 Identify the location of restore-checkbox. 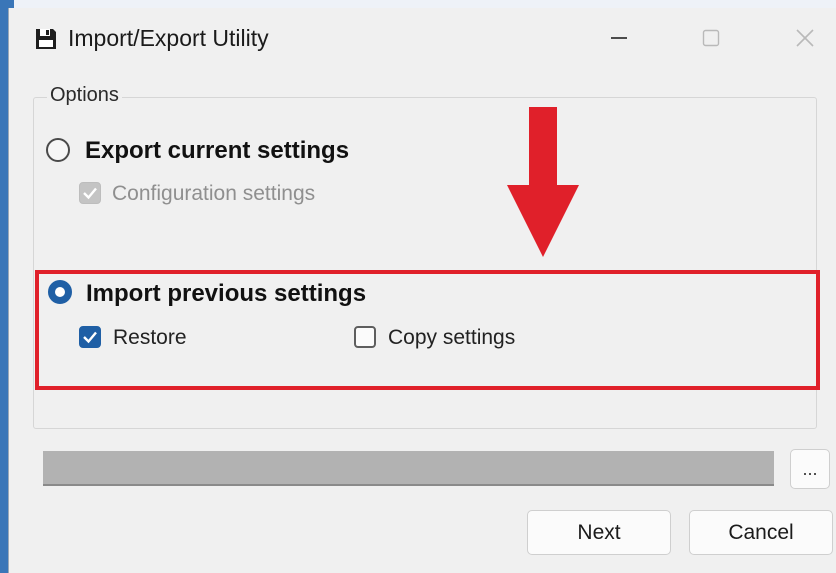
(90, 337).